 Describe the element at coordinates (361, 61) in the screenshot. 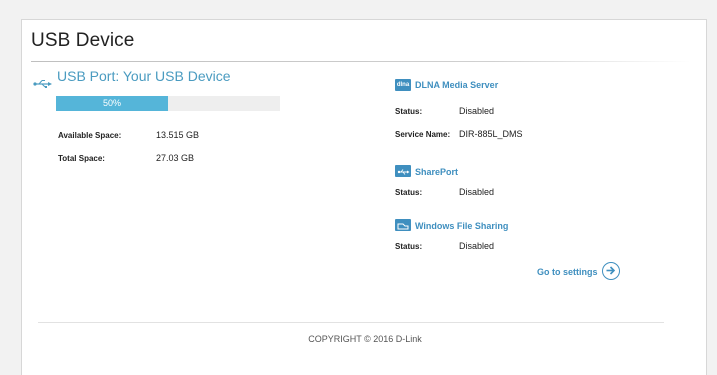

I see `title-divider` at that location.